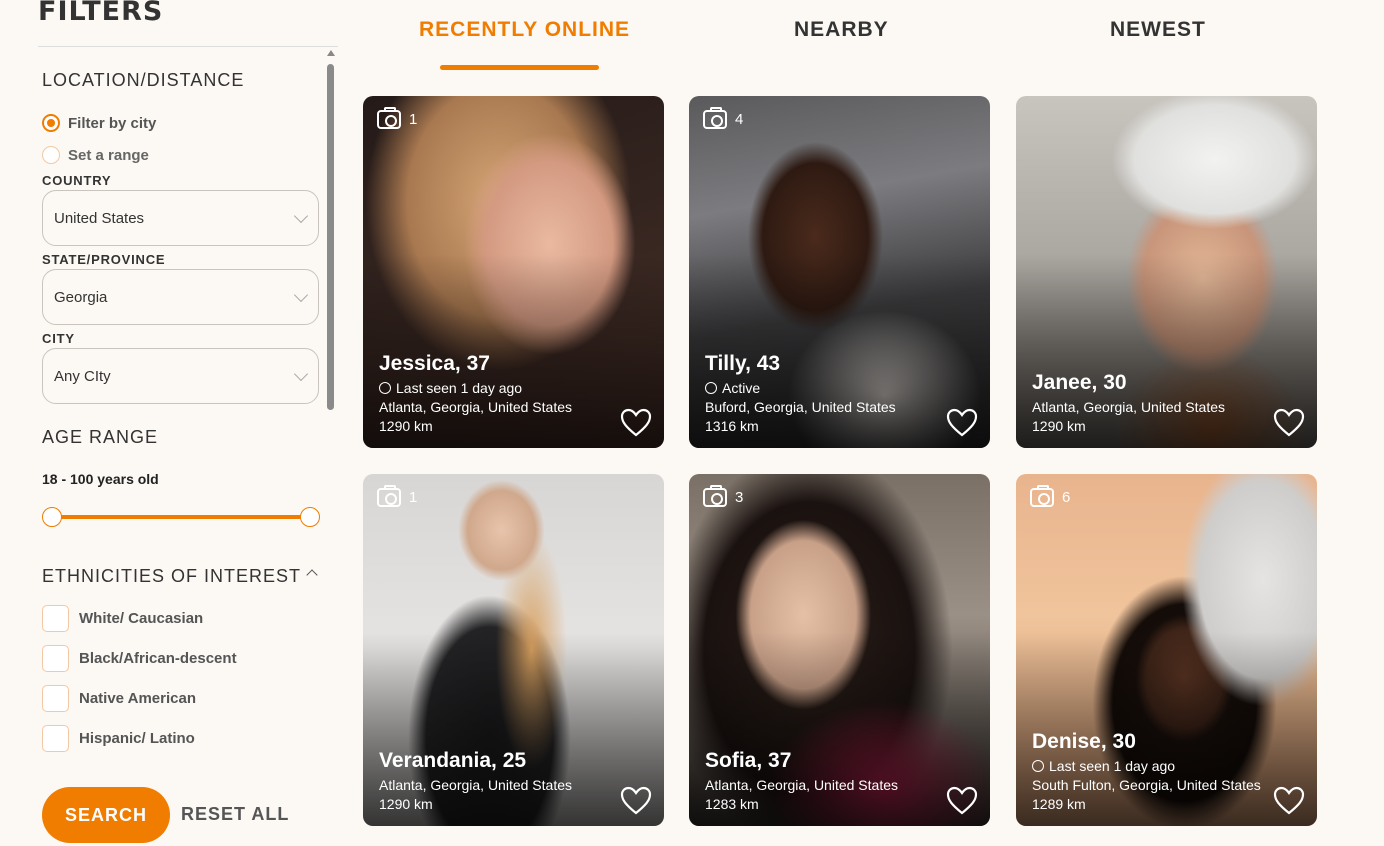 The width and height of the screenshot is (1384, 846). I want to click on ethnicity-option: Black/African-descent, so click(139, 658).